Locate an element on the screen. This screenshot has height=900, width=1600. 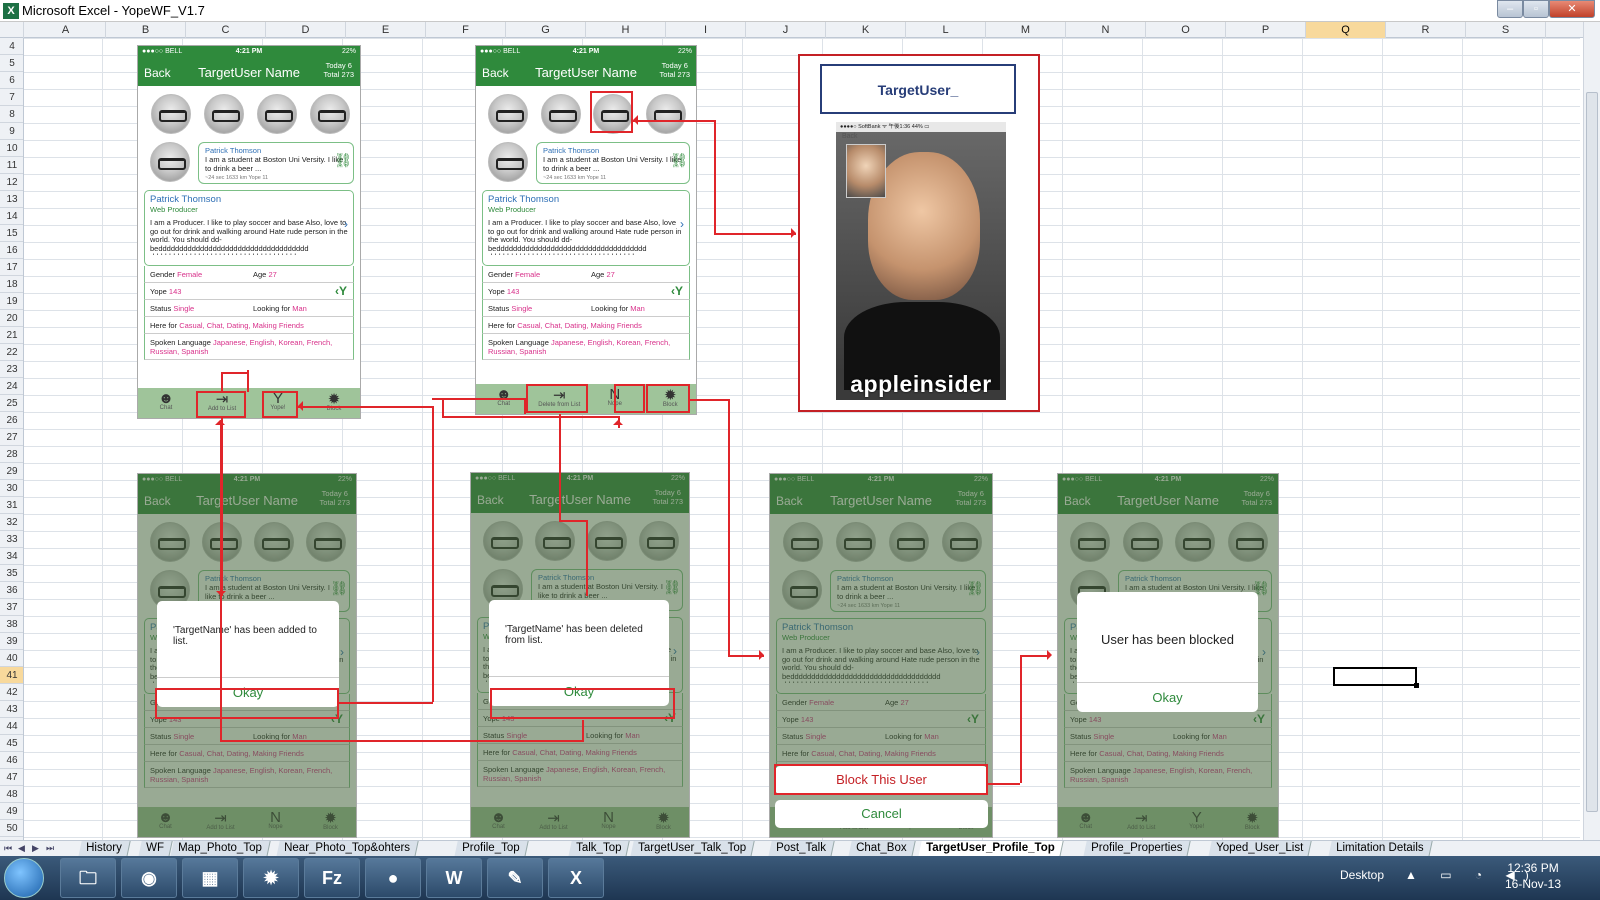
clock: 12:36 PM 16-Nov-13 is located at coordinates (1533, 876).